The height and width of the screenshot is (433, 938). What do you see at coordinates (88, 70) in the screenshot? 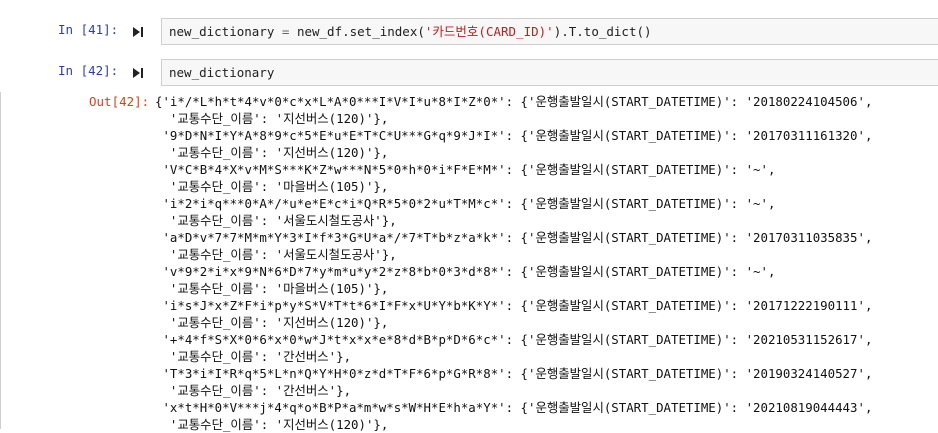
I see `input-prompt: In [42]:` at bounding box center [88, 70].